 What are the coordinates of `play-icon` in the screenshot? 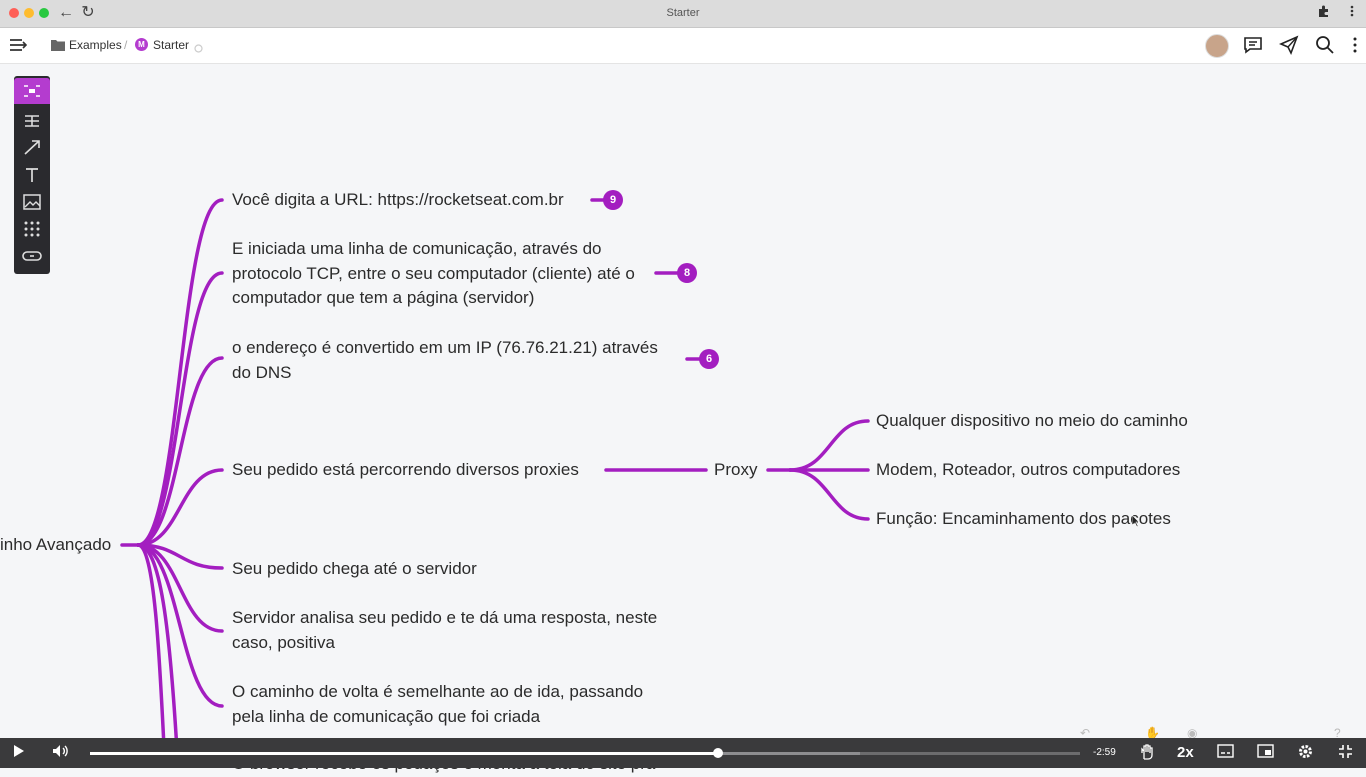 It's located at (19, 752).